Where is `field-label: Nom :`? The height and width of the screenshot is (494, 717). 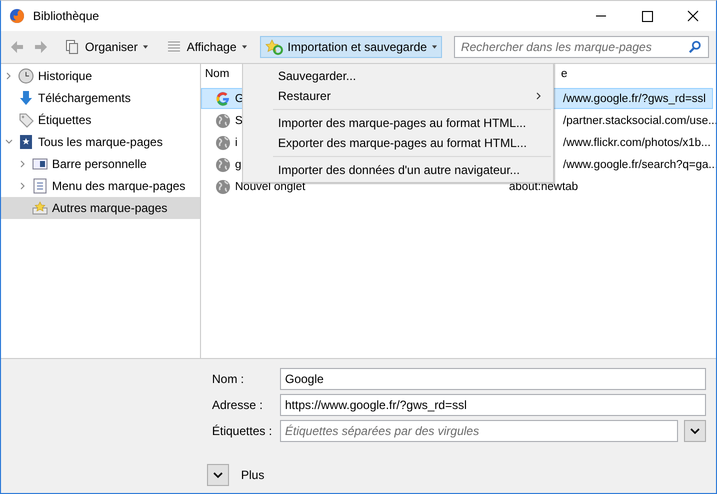
field-label: Nom : is located at coordinates (229, 379).